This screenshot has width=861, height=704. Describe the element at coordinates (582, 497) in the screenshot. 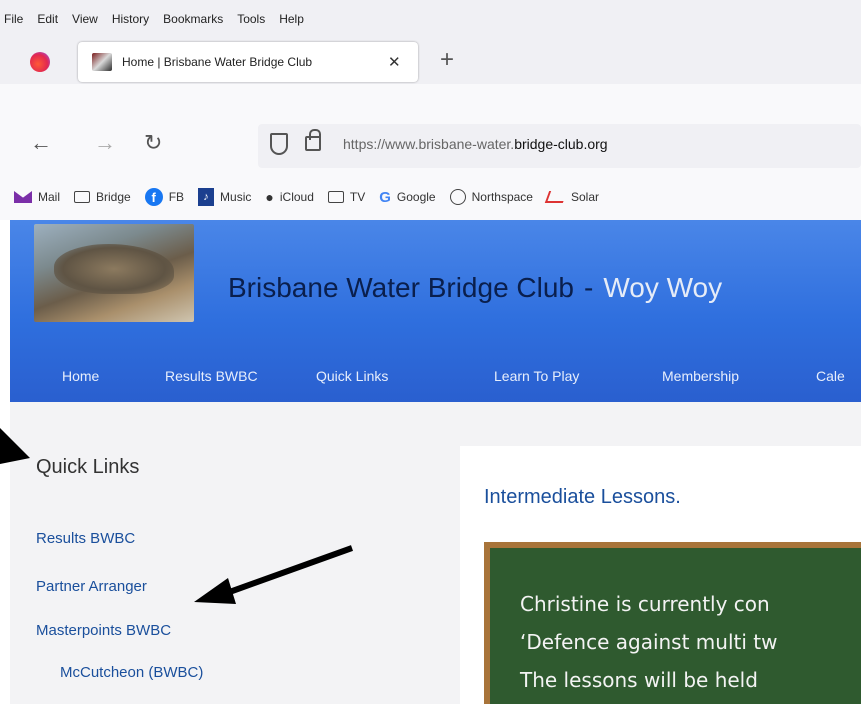

I see `content-heading: Intermediate Lessons.` at that location.